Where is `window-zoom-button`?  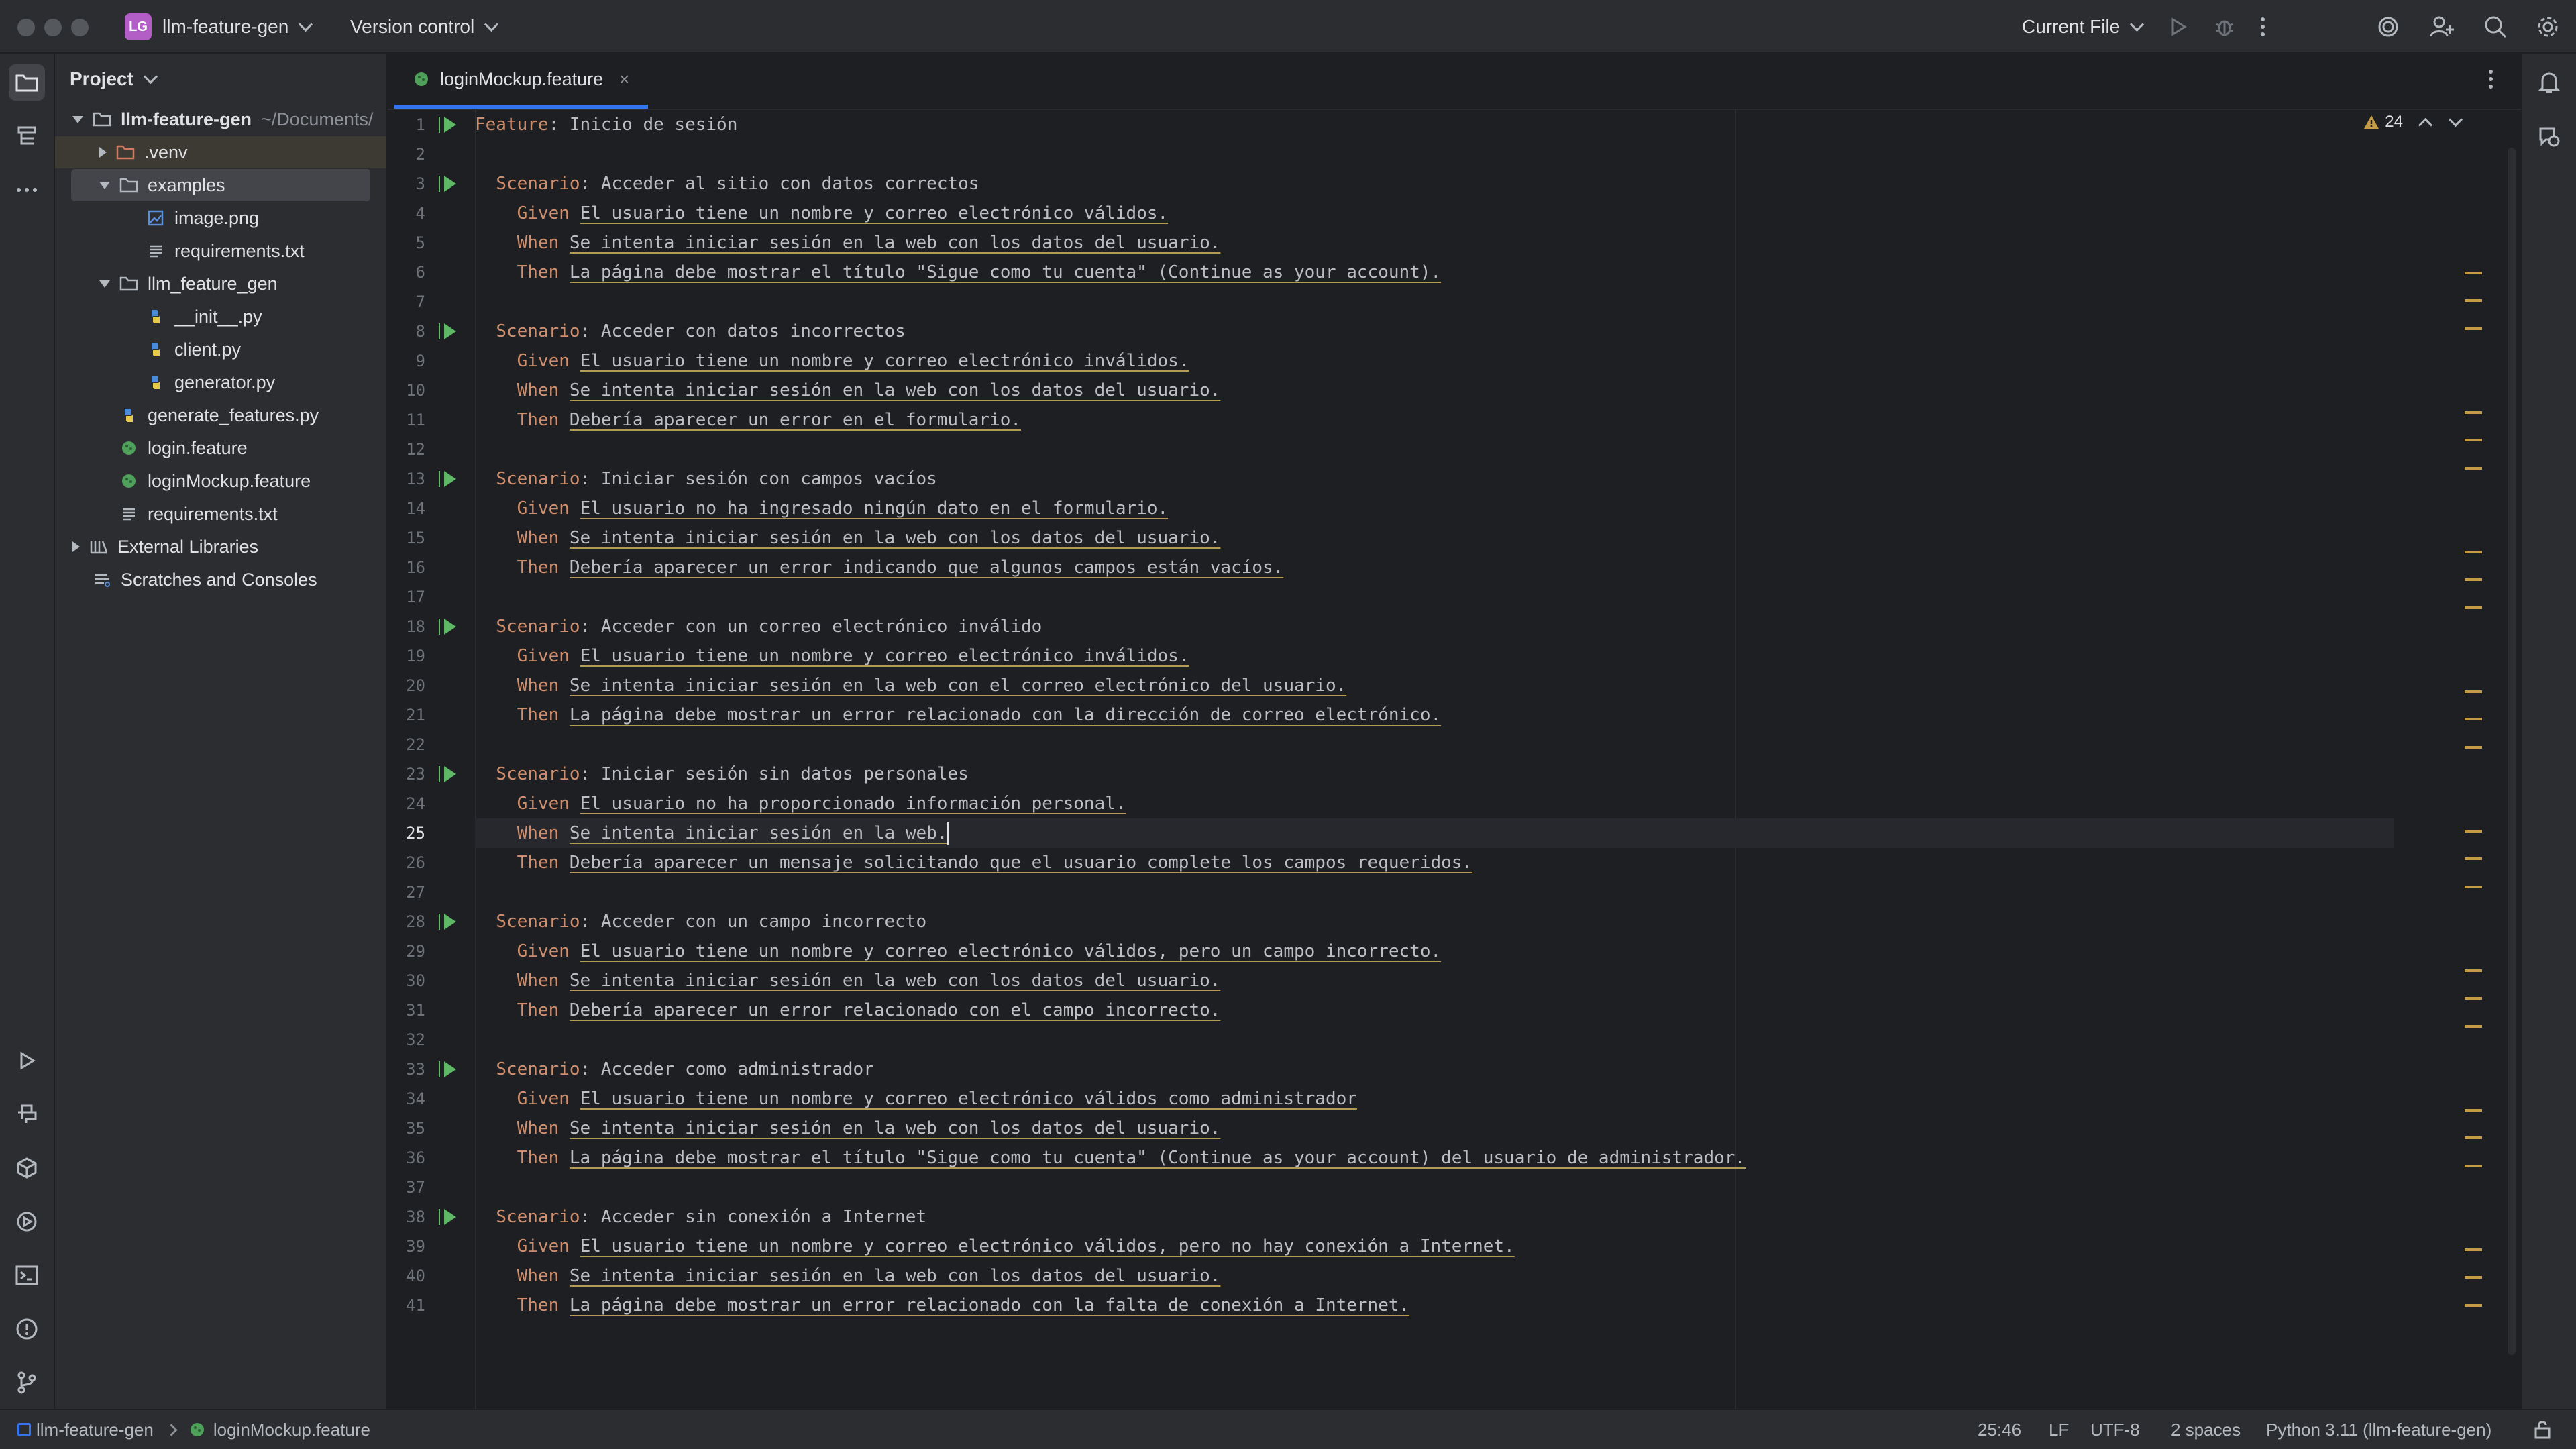
window-zoom-button is located at coordinates (80, 27).